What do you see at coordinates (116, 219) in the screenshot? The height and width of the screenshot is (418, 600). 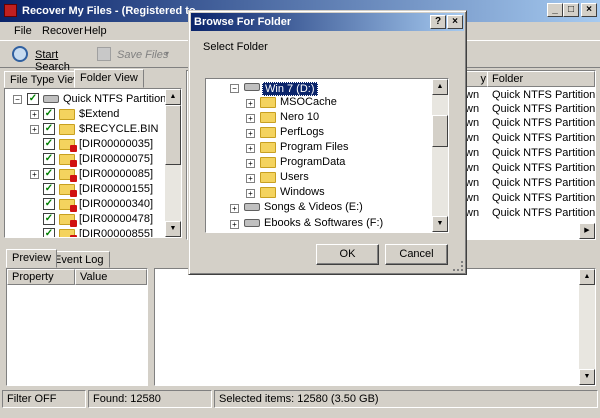 I see `tree-item-label: [DIR00000478]` at bounding box center [116, 219].